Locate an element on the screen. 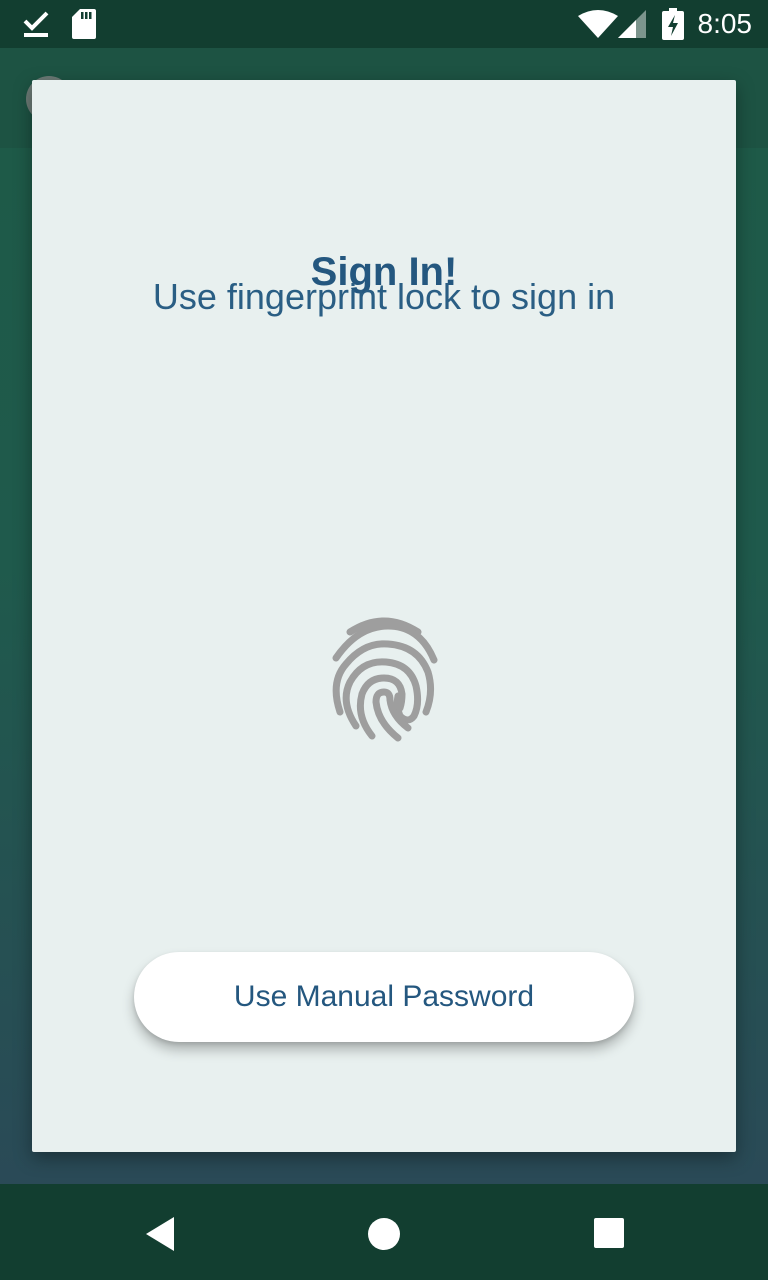 This screenshot has width=768, height=1280. download-done-icon is located at coordinates (36, 26).